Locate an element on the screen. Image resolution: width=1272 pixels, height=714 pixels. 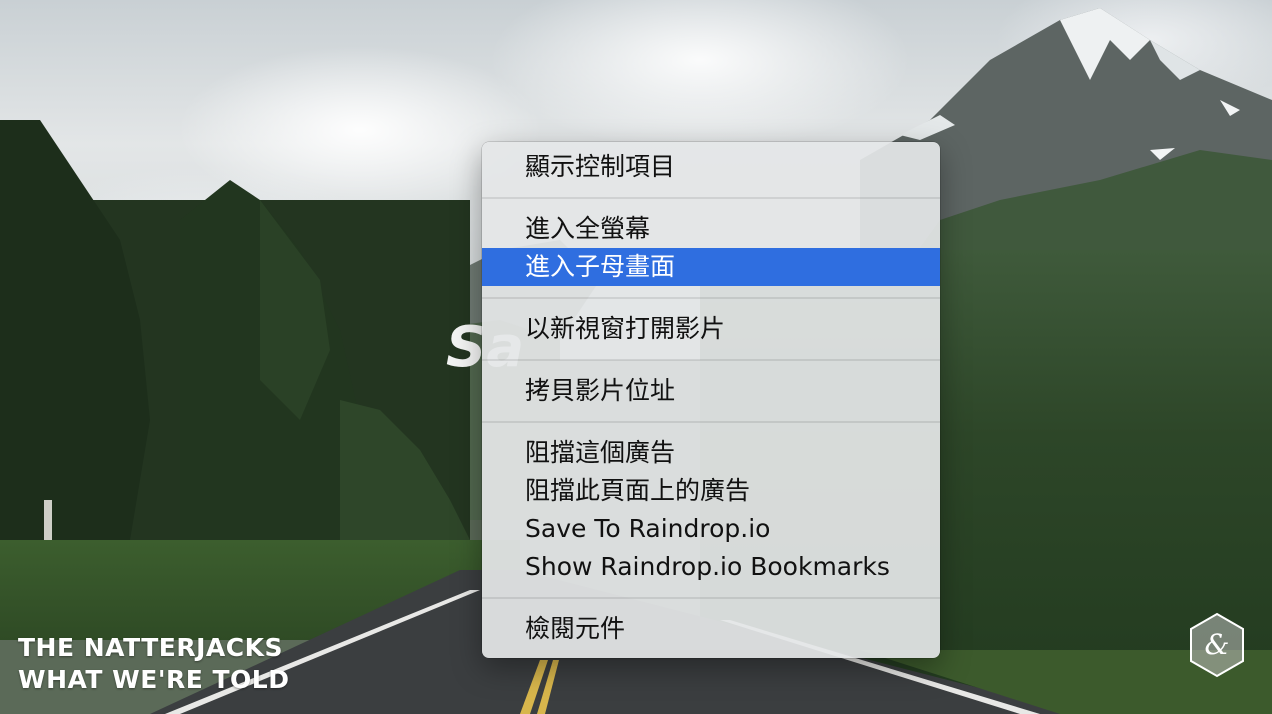
menu-item-enter-picture-in-picture: 進入子母畫面 is located at coordinates (711, 267).